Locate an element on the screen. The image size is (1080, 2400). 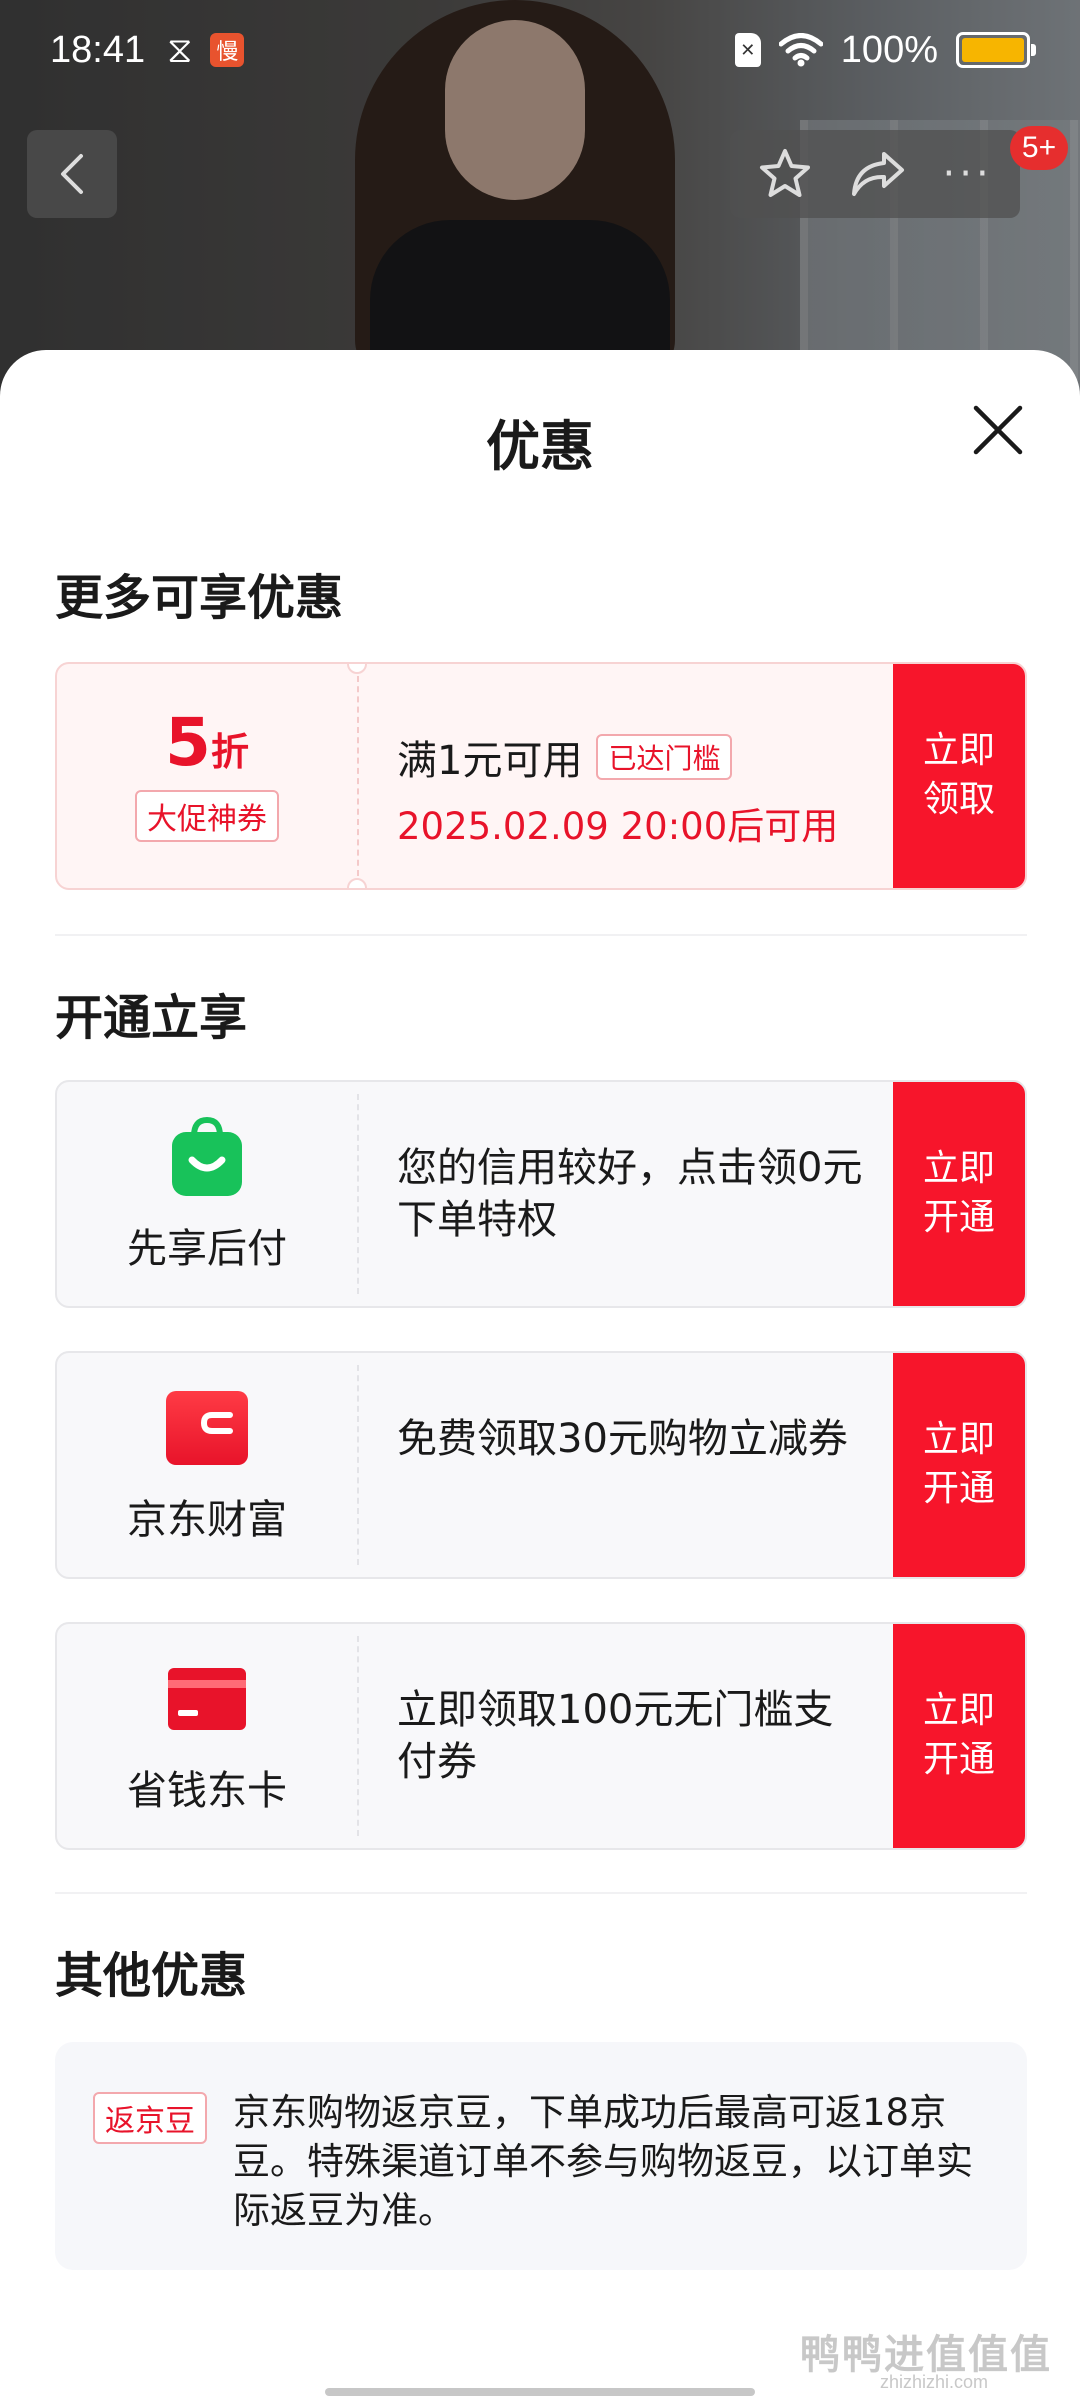
claim-coupon-button: 立即领取 is located at coordinates (959, 776).